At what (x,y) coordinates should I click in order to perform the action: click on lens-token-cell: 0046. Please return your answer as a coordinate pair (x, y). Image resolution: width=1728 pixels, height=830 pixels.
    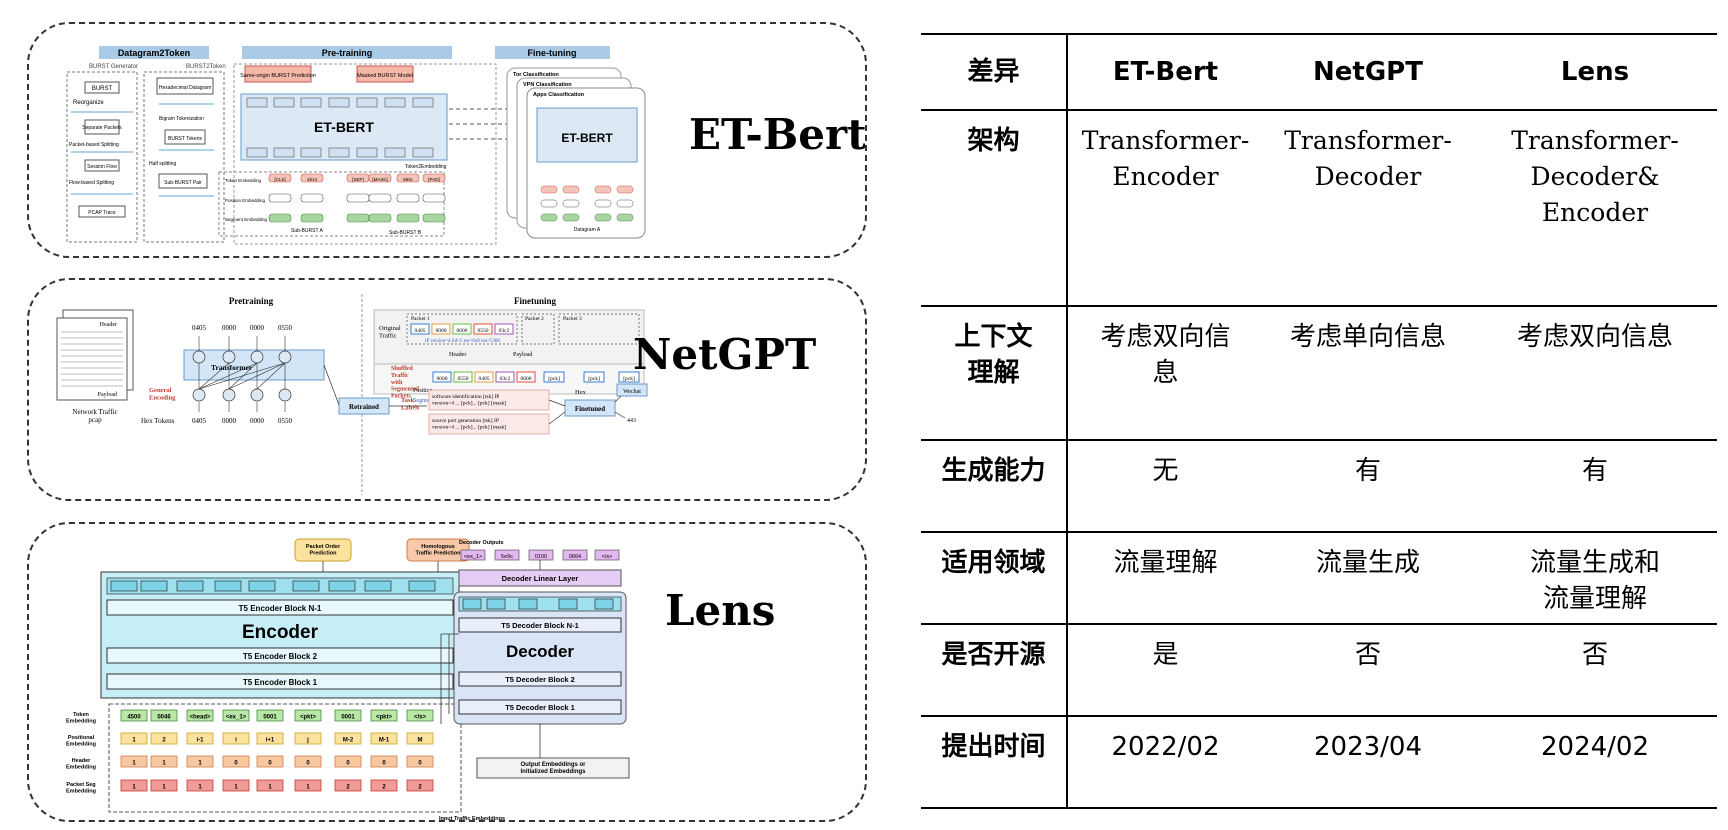
    Looking at the image, I should click on (164, 718).